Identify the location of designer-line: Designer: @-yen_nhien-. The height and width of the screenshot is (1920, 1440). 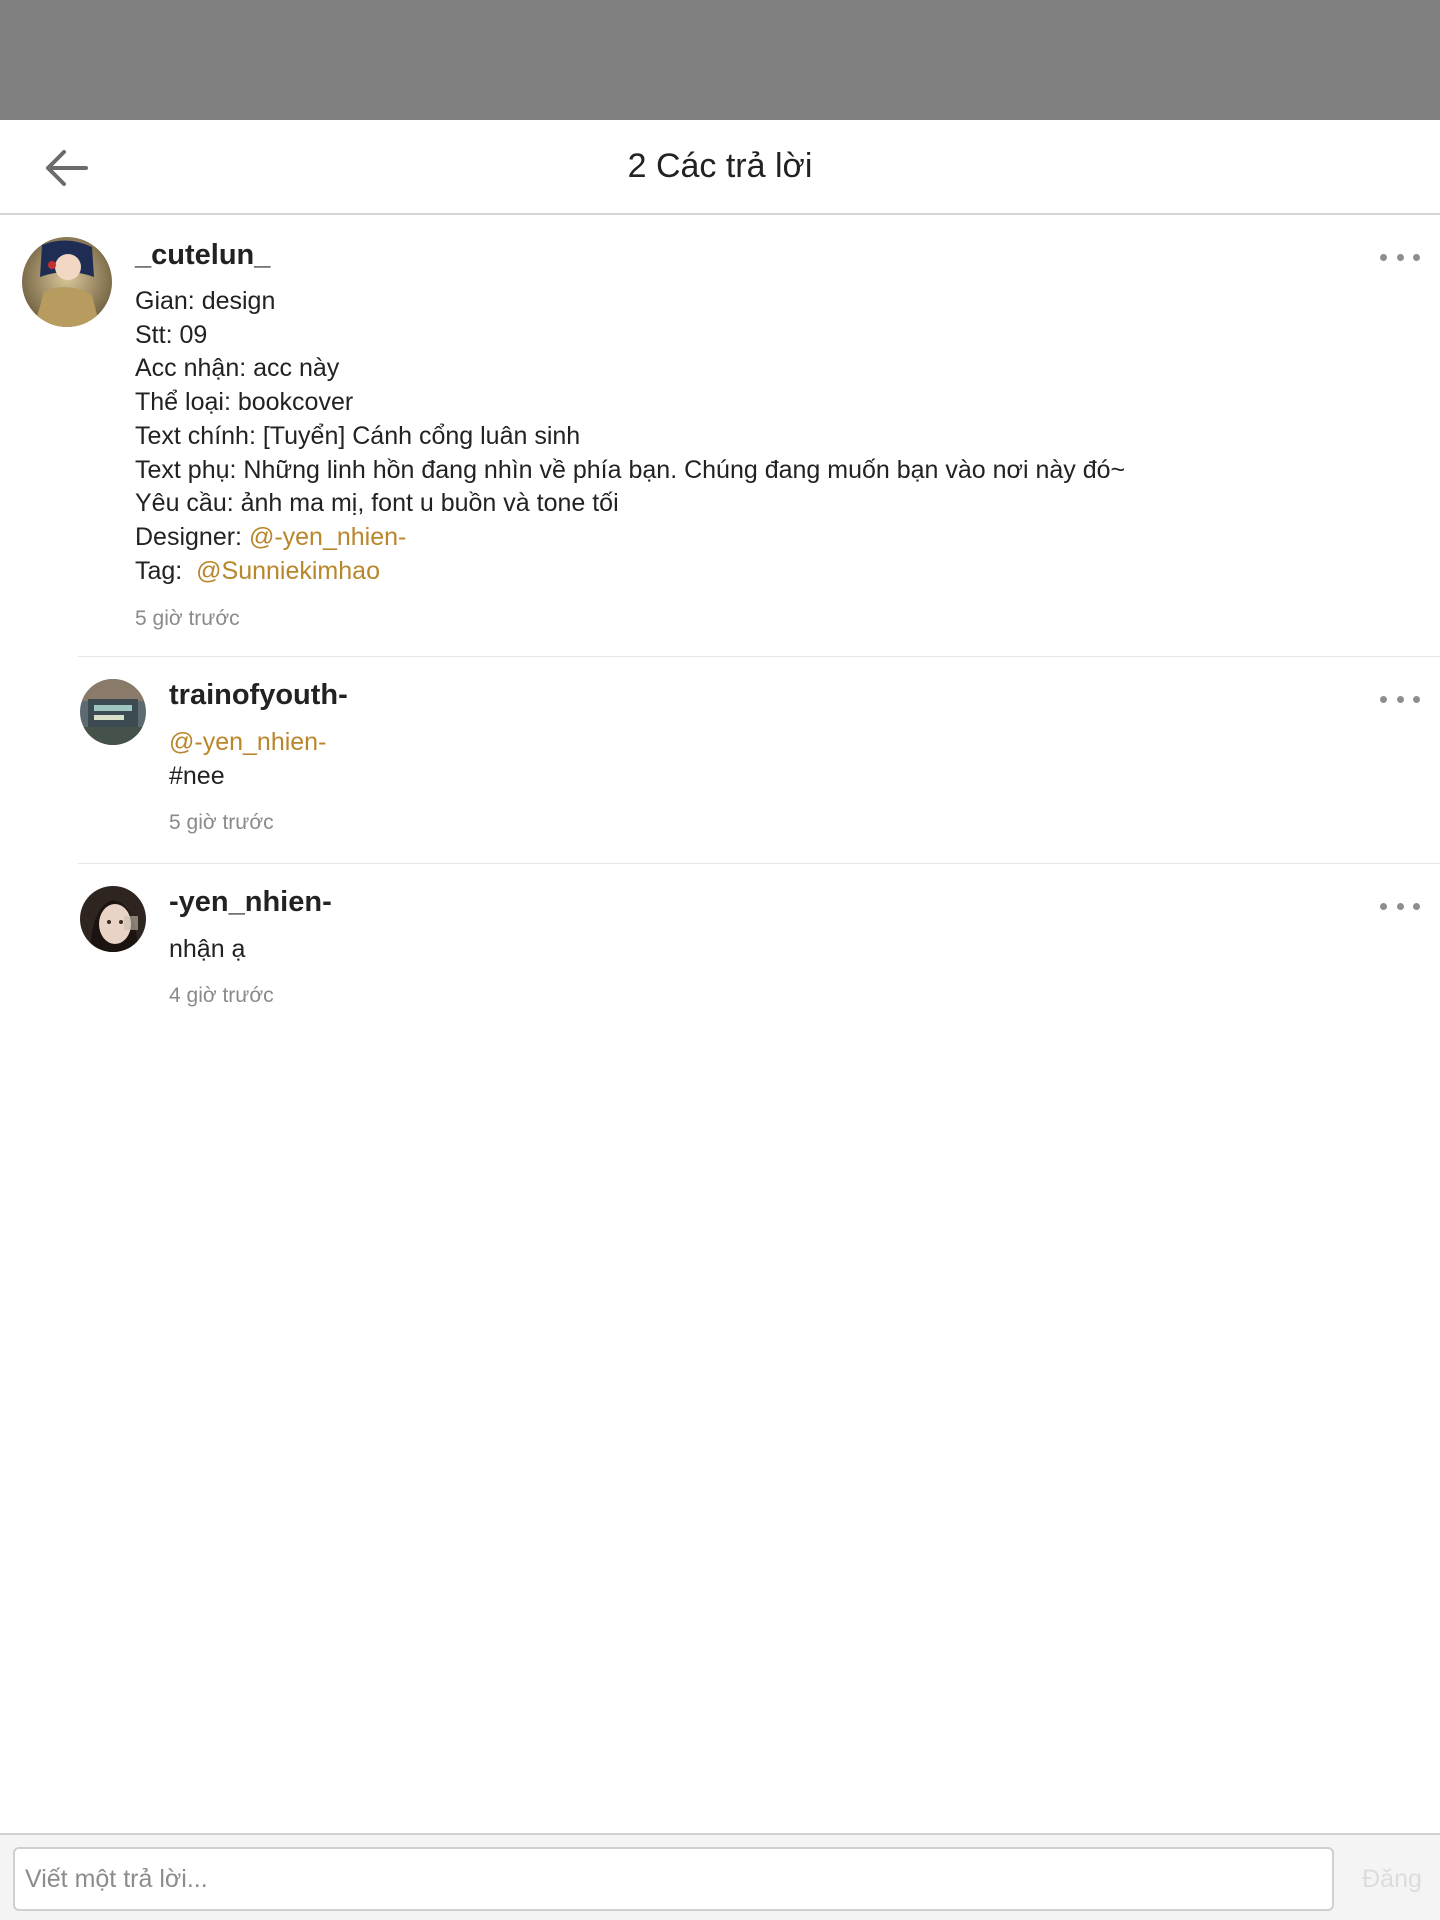
(630, 538).